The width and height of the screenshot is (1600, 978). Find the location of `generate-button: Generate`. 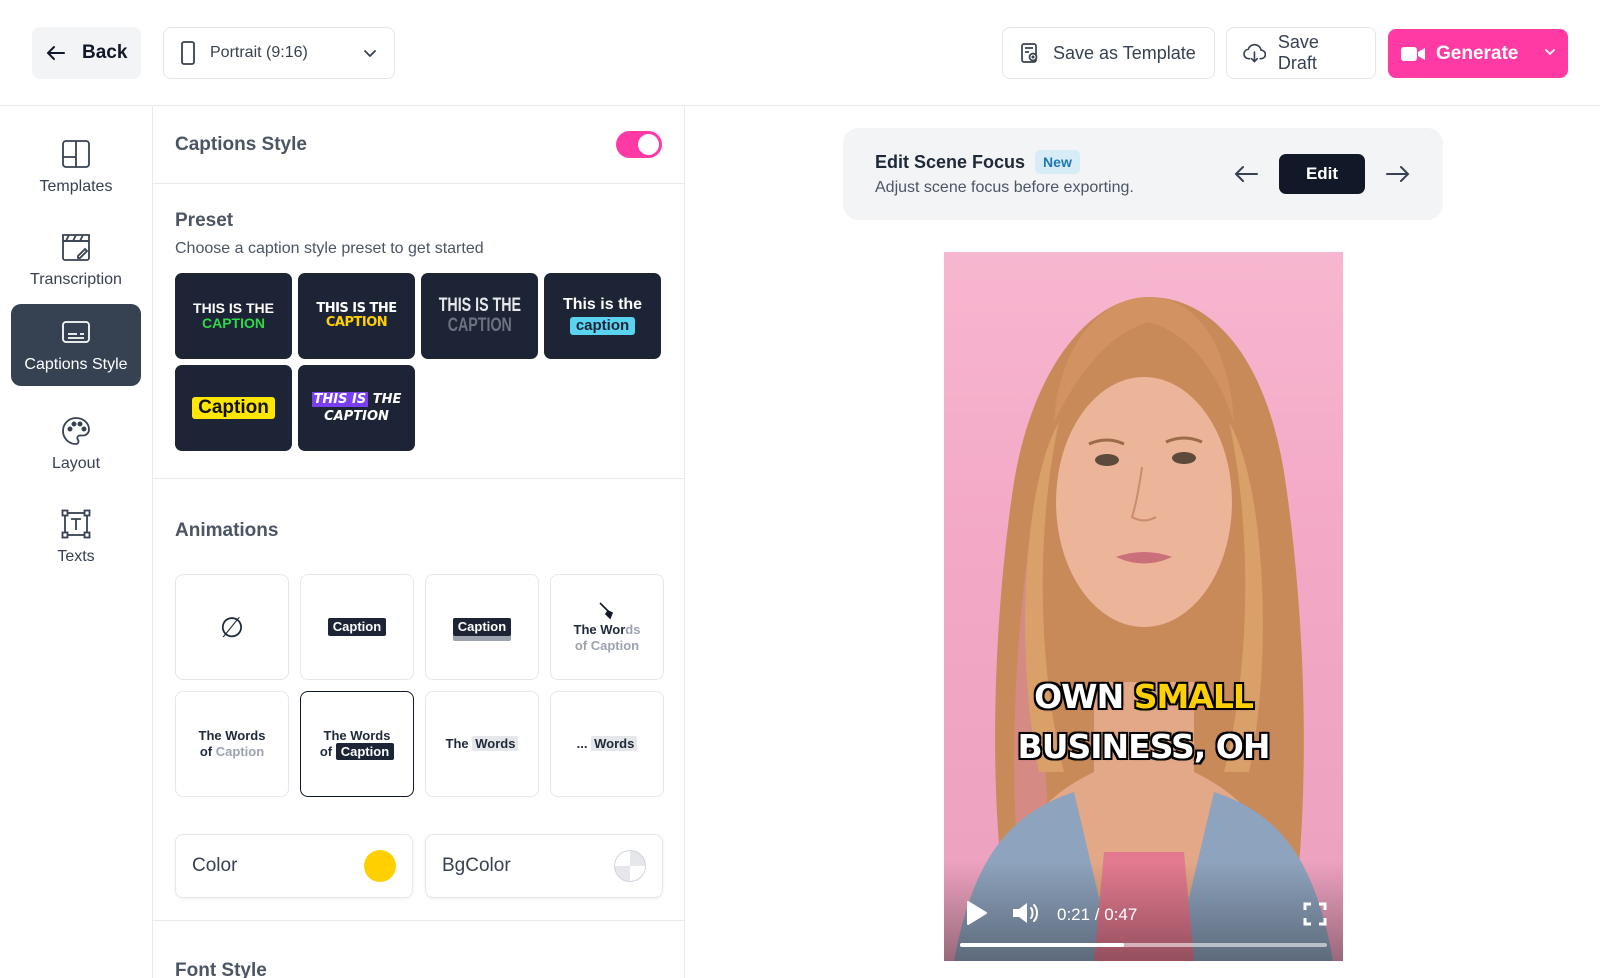

generate-button: Generate is located at coordinates (1478, 53).